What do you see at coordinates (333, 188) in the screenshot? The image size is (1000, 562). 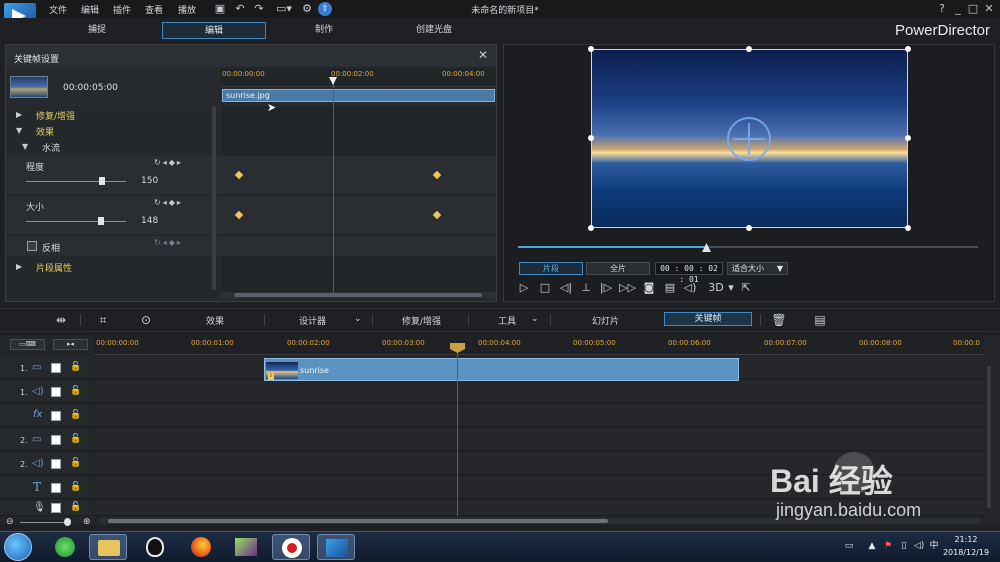 I see `keyframe-playhead` at bounding box center [333, 188].